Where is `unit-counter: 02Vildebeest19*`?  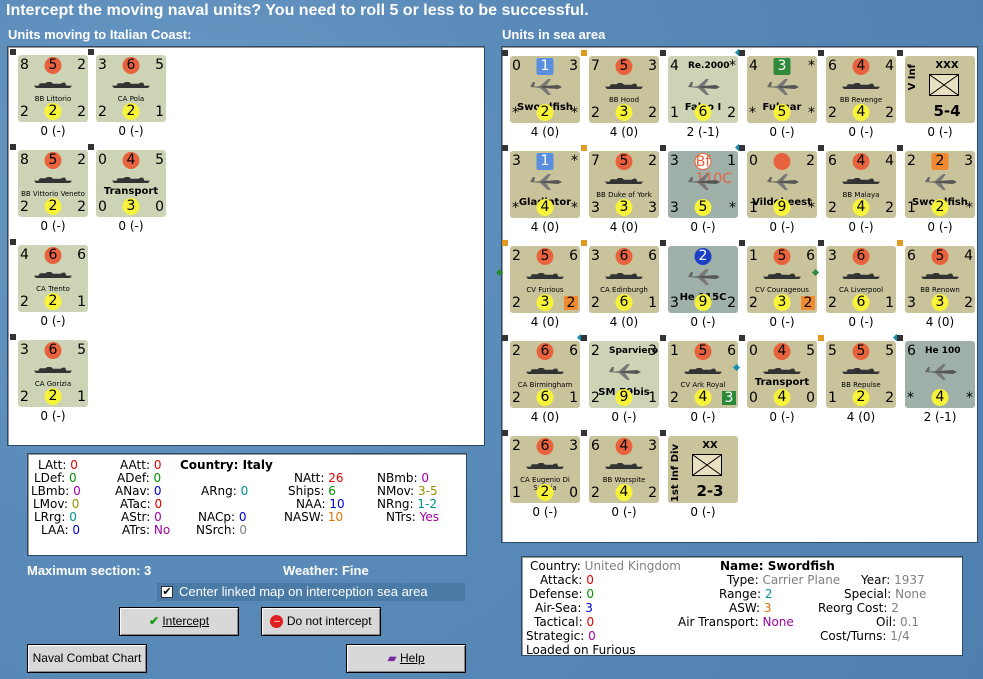 unit-counter: 02Vildebeest19* is located at coordinates (782, 184).